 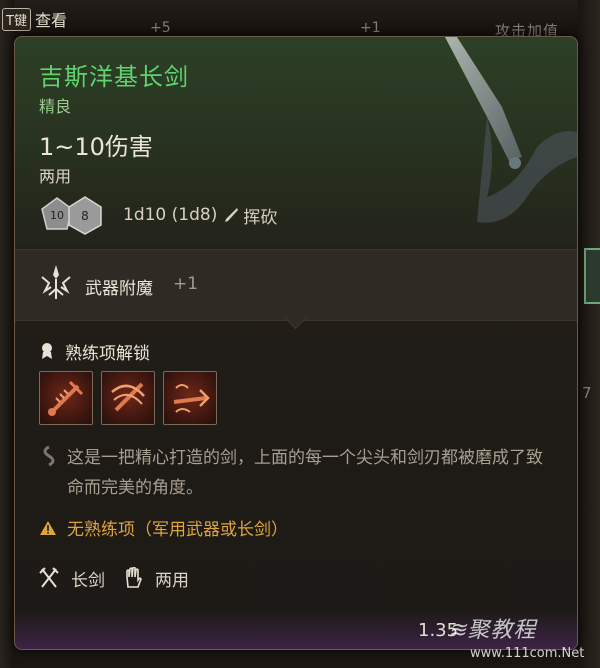 What do you see at coordinates (50, 20) in the screenshot?
I see `inspect-label: 查看` at bounding box center [50, 20].